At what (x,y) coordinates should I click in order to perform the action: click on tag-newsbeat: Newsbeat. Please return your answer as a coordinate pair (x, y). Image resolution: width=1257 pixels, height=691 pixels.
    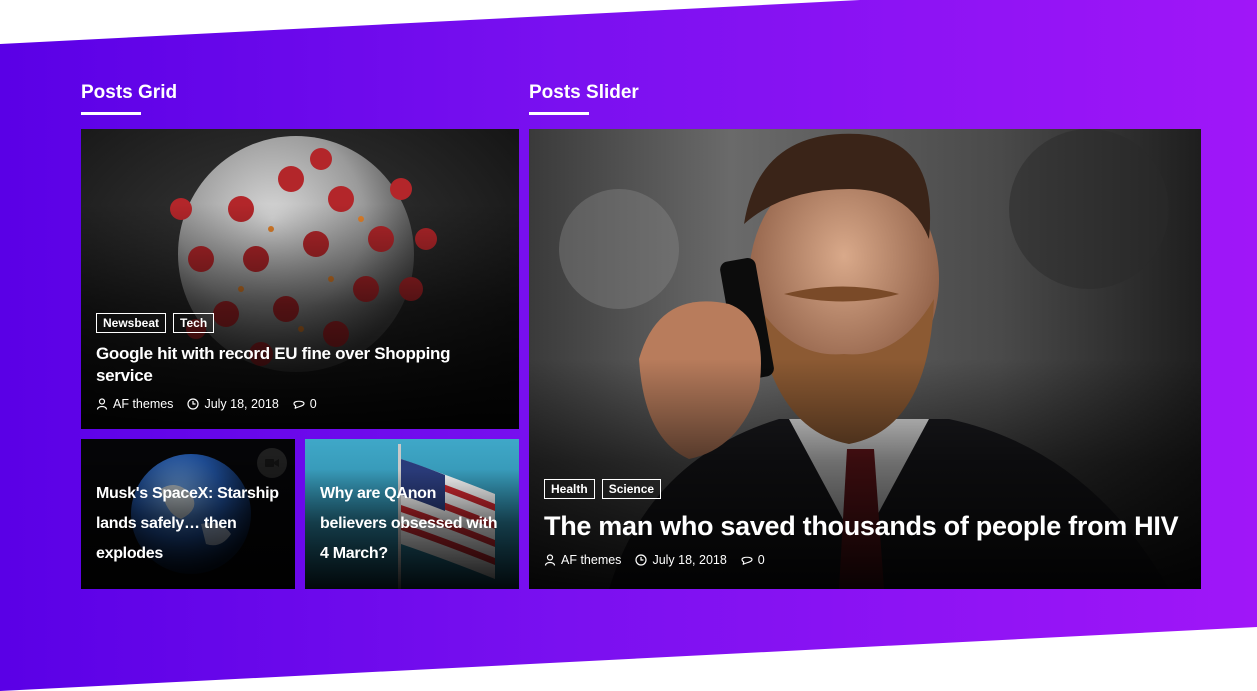
    Looking at the image, I should click on (131, 323).